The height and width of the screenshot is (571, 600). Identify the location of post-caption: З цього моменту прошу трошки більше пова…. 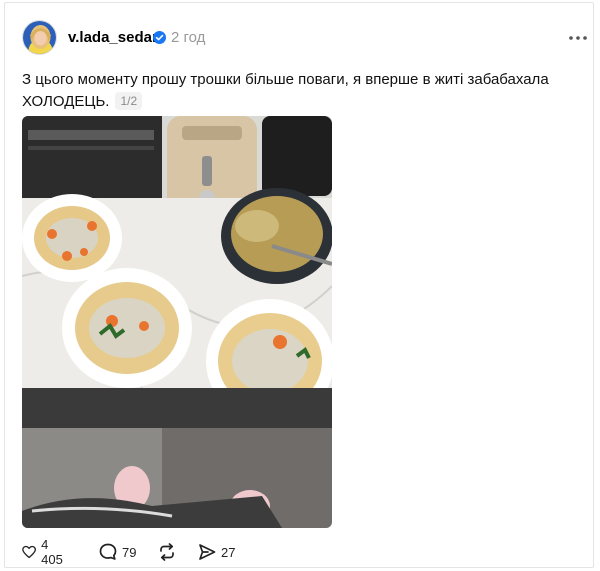
(292, 91).